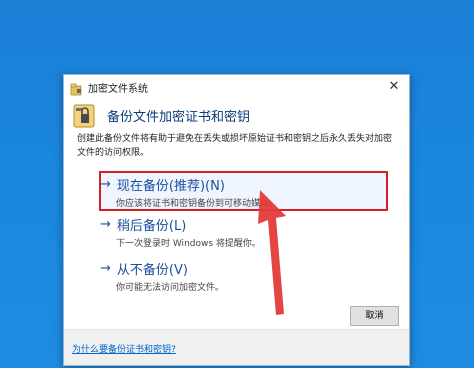  I want to click on backup-later-label: 稍后备份(L), so click(151, 226).